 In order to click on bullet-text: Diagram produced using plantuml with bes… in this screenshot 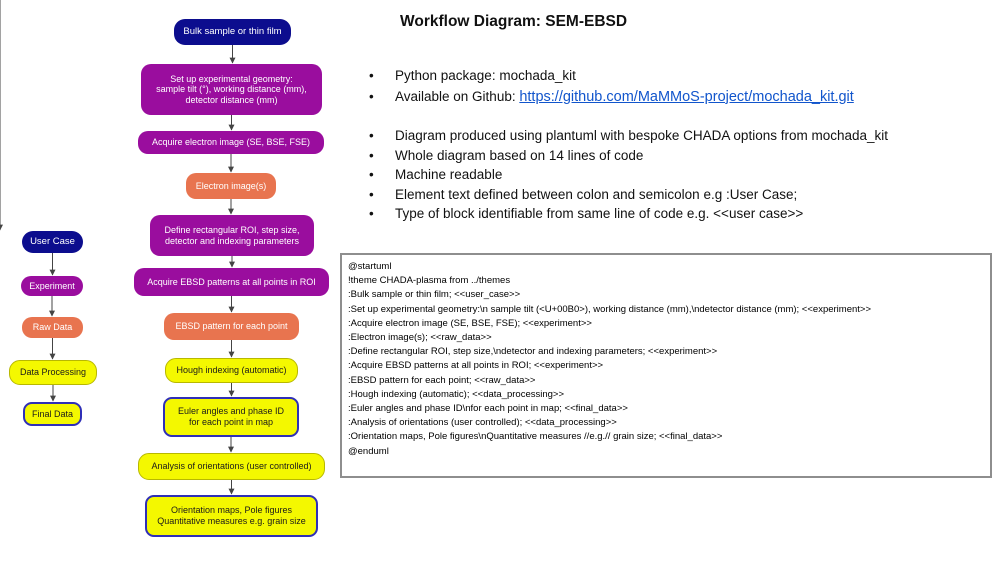, I will do `click(642, 135)`.